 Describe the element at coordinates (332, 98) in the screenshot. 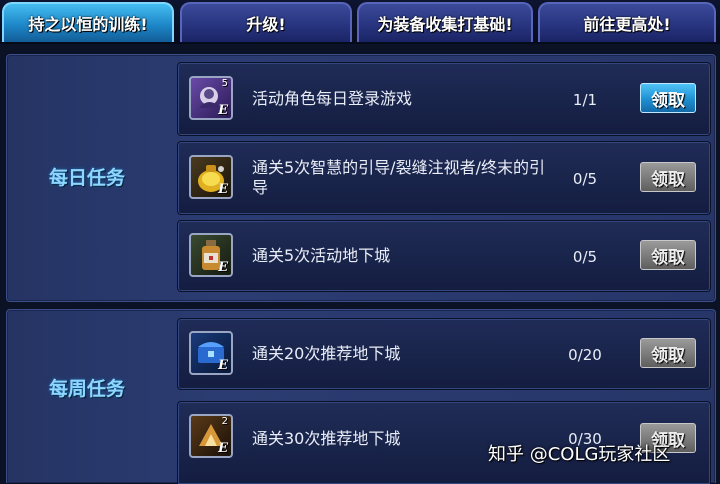

I see `quest-description: 活动角色每日登录游戏` at that location.